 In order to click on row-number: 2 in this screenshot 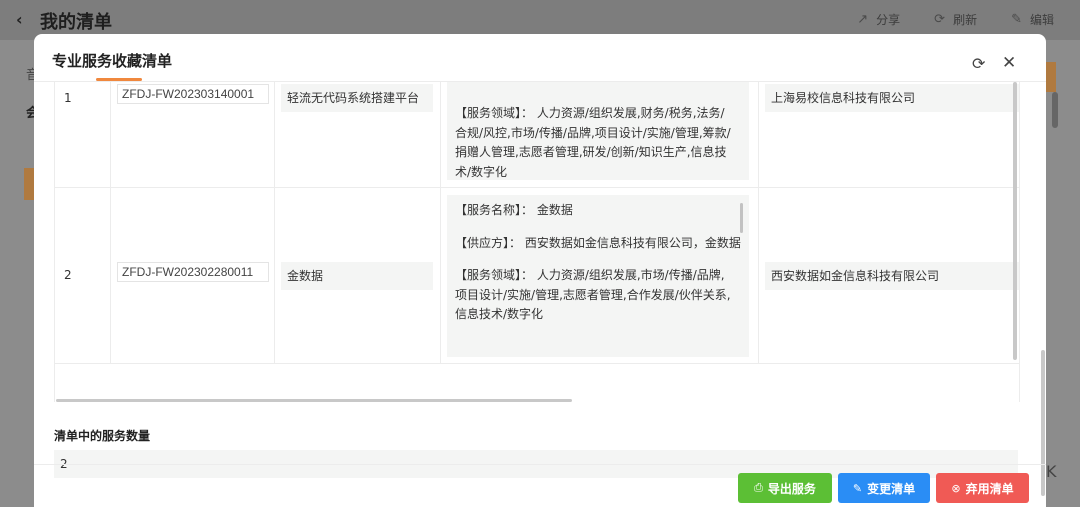, I will do `click(68, 275)`.